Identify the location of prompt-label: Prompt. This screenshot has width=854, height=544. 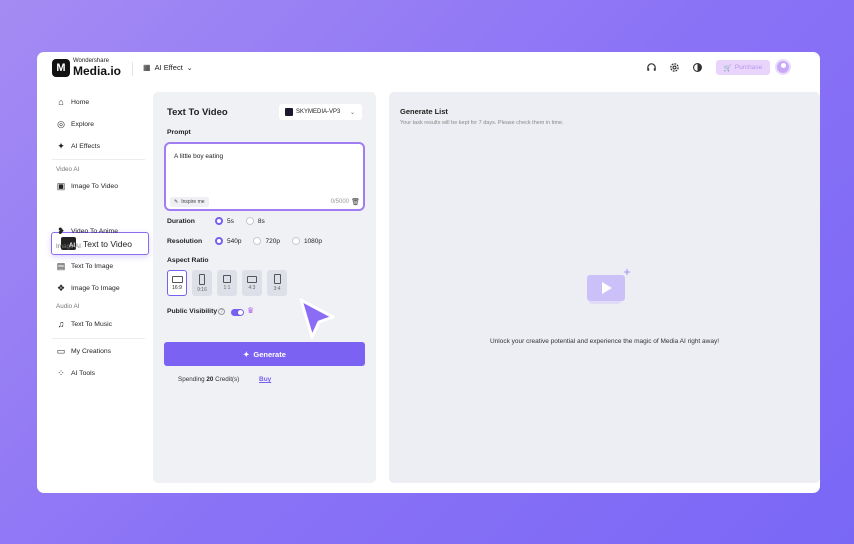
(179, 132).